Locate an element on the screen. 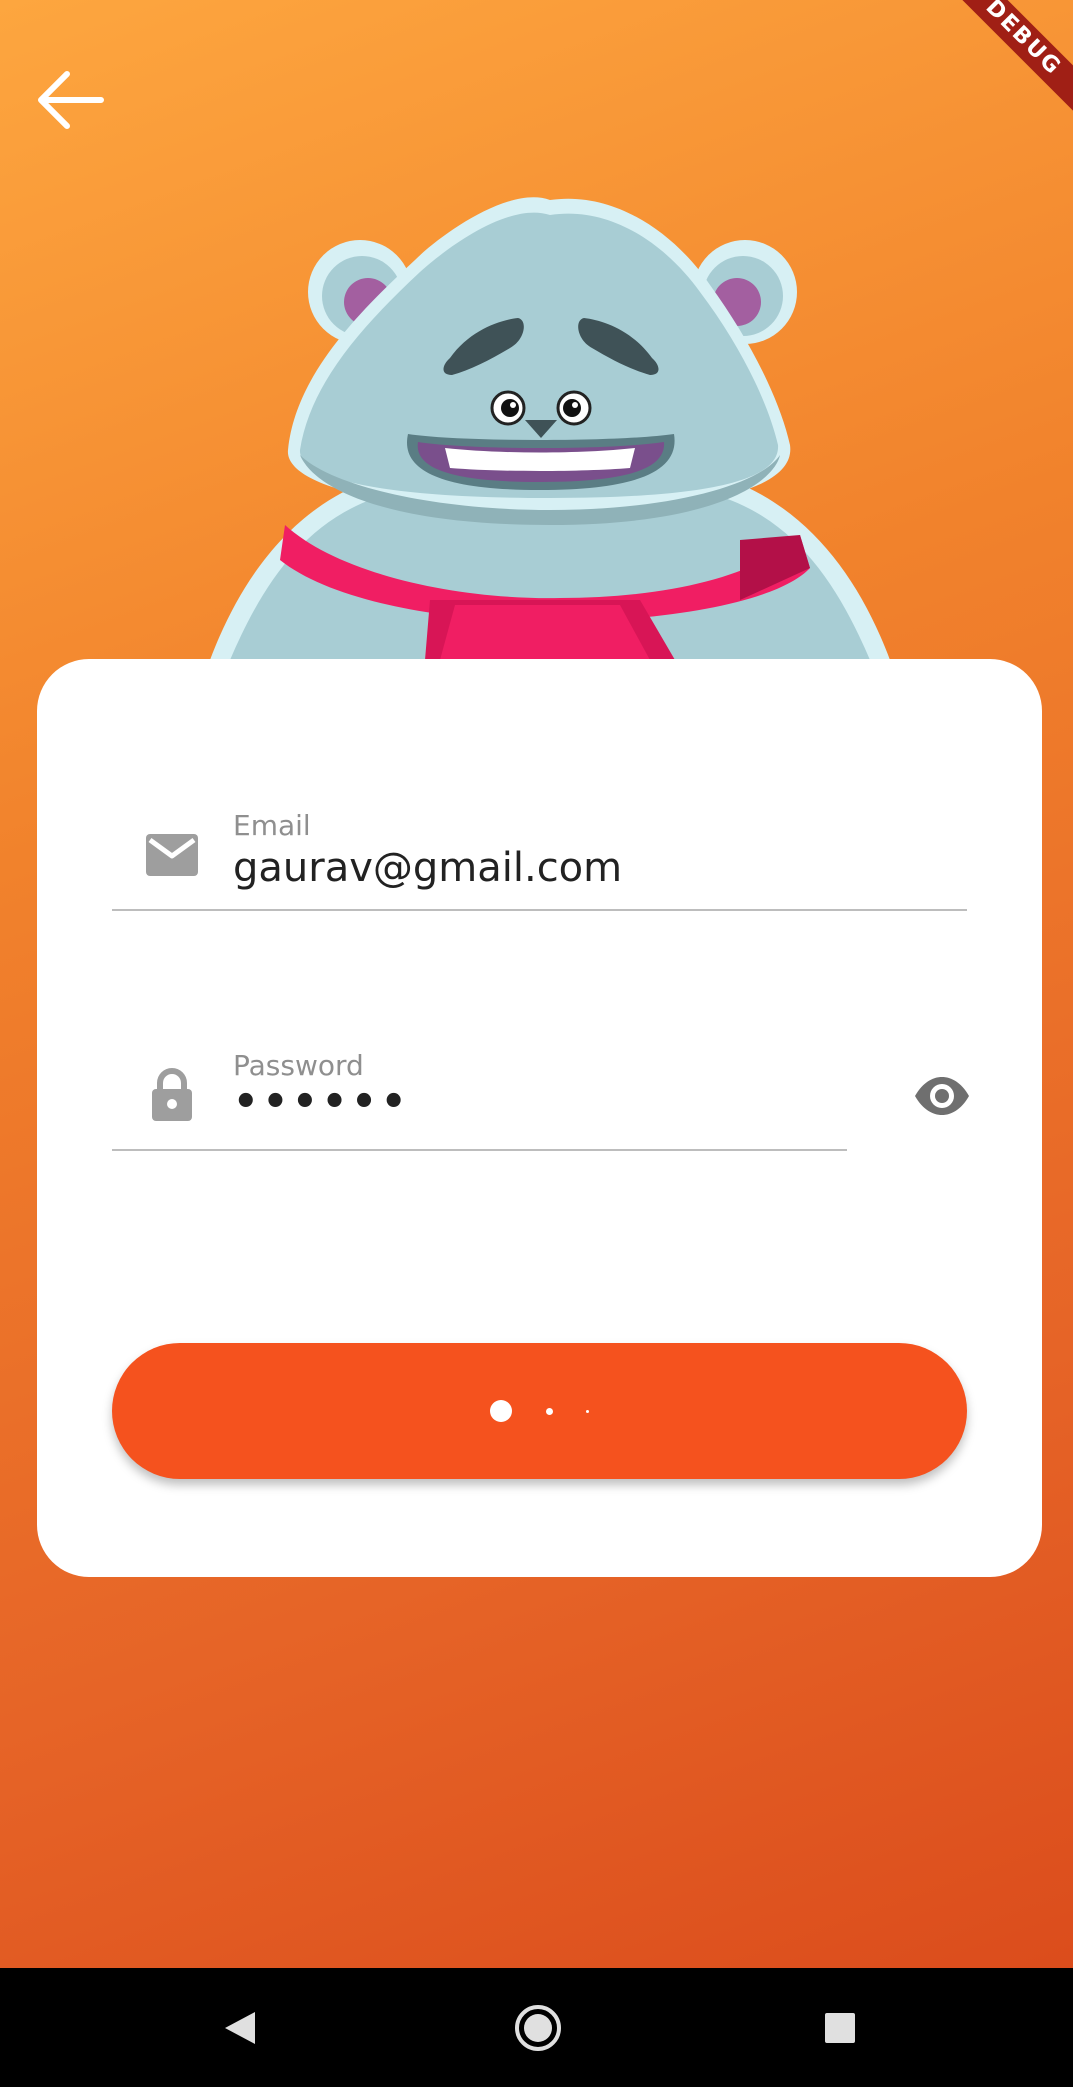  back-button is located at coordinates (70, 100).